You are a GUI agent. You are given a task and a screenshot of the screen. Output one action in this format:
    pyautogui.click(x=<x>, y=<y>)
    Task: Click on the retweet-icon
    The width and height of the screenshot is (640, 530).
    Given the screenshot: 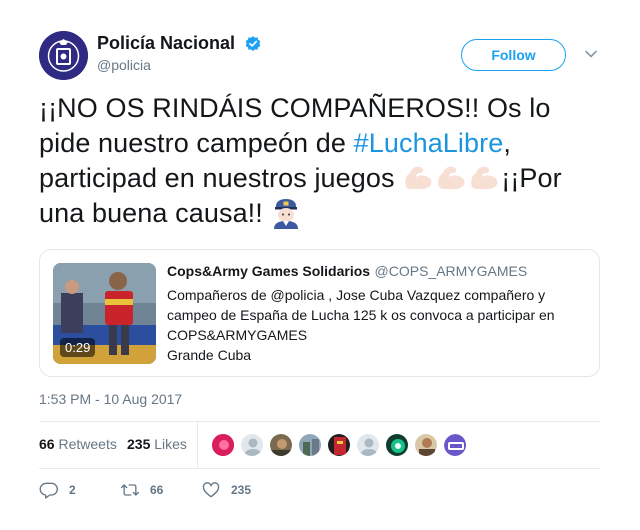 What is the action you would take?
    pyautogui.click(x=130, y=490)
    